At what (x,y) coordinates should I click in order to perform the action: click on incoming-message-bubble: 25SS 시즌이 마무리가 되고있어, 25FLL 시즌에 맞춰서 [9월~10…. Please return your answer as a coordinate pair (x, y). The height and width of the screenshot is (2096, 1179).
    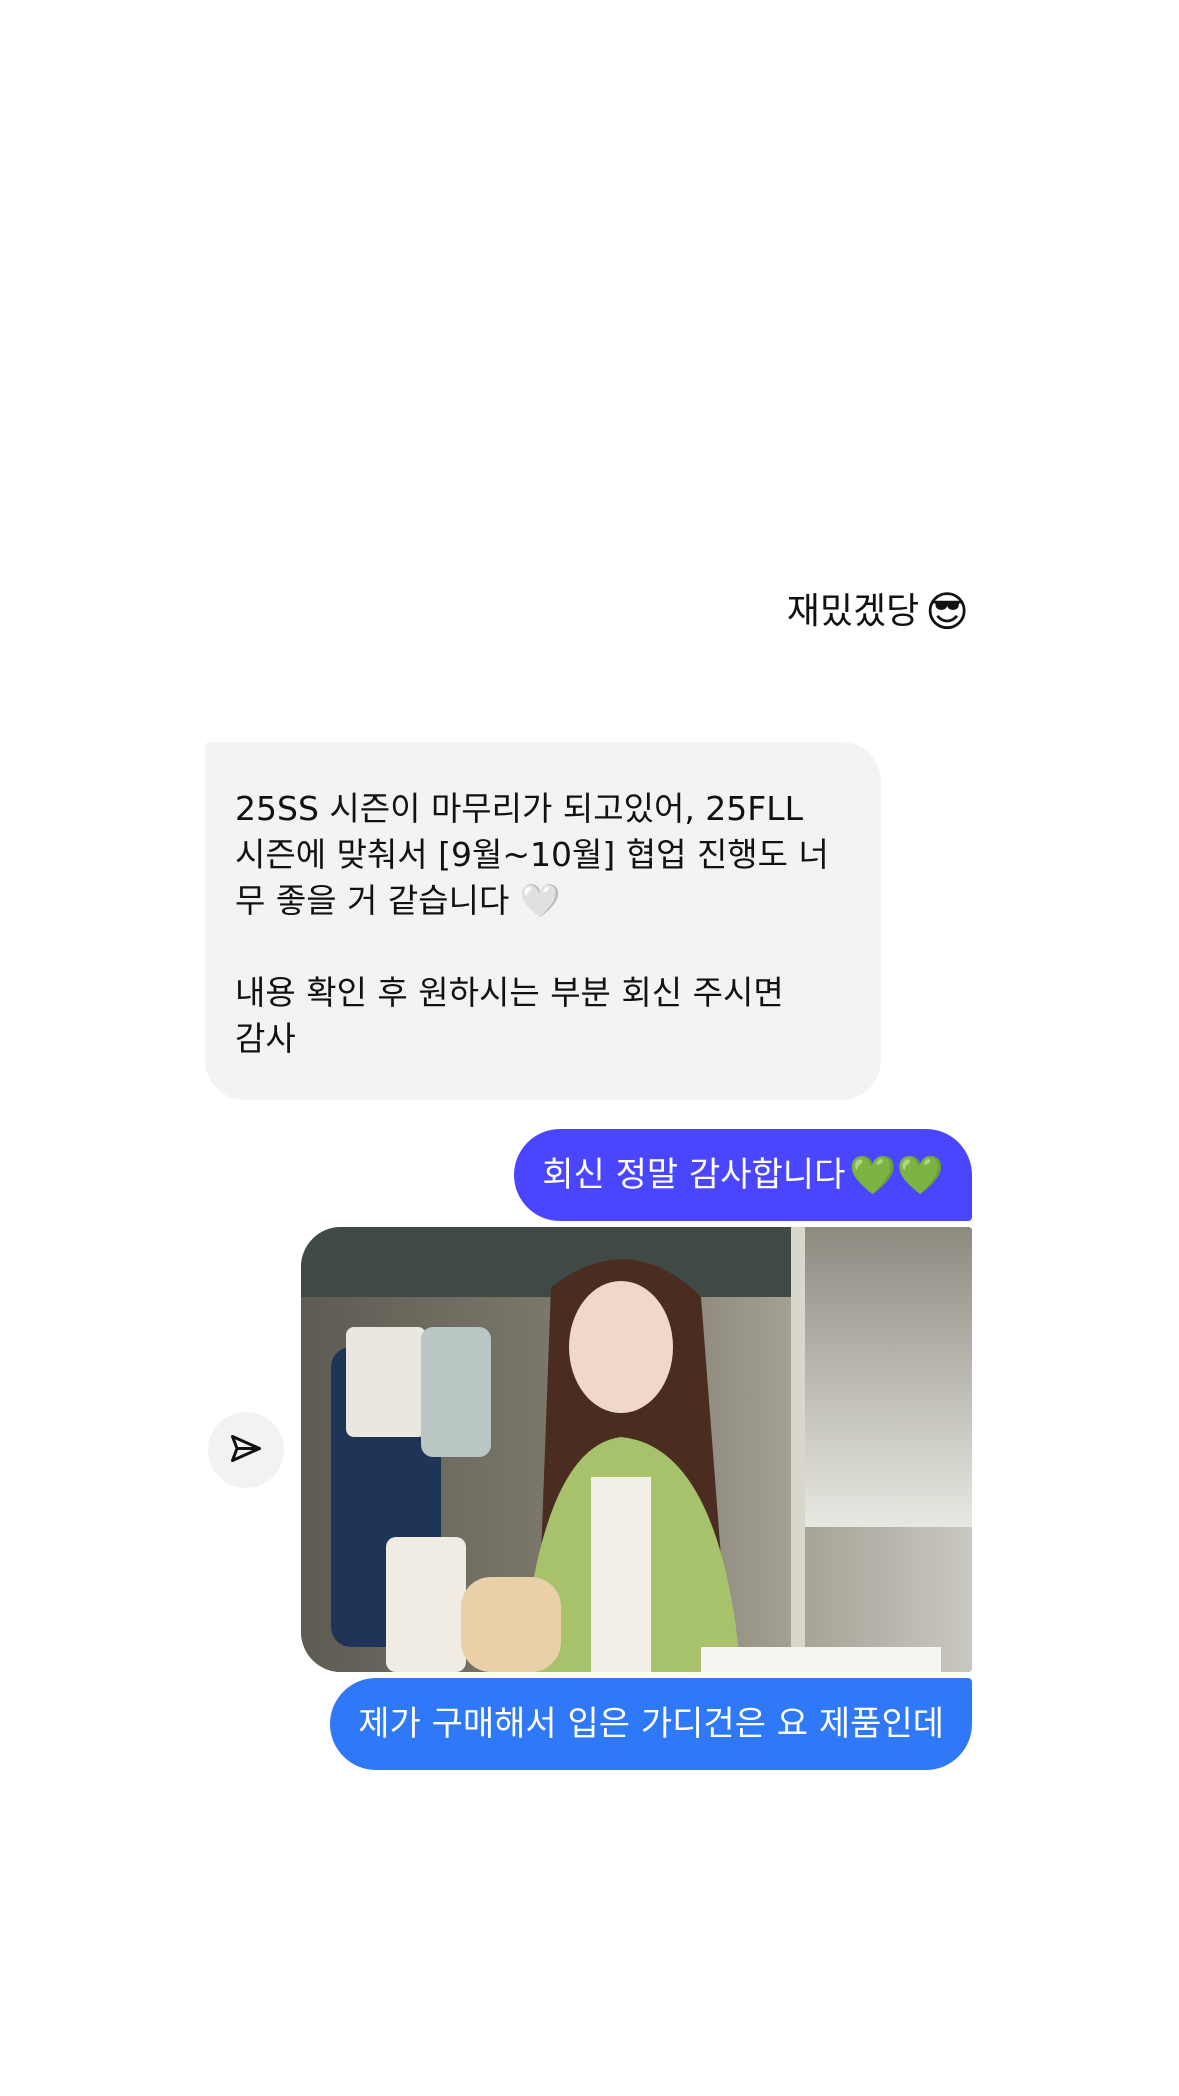
    Looking at the image, I should click on (543, 921).